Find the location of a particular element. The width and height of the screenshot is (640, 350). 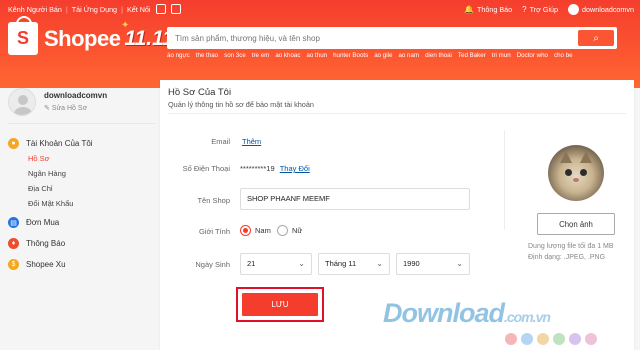

birth-month-select: Tháng 11 ⌄ is located at coordinates (354, 264).